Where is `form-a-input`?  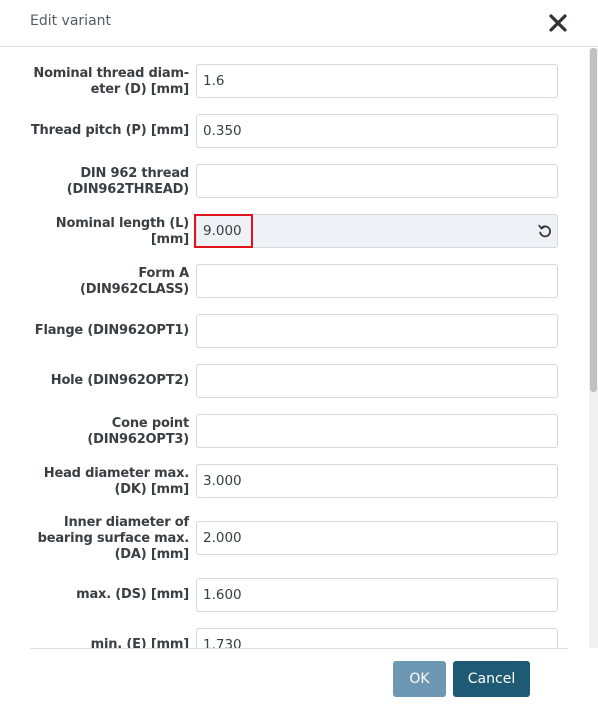
form-a-input is located at coordinates (377, 281).